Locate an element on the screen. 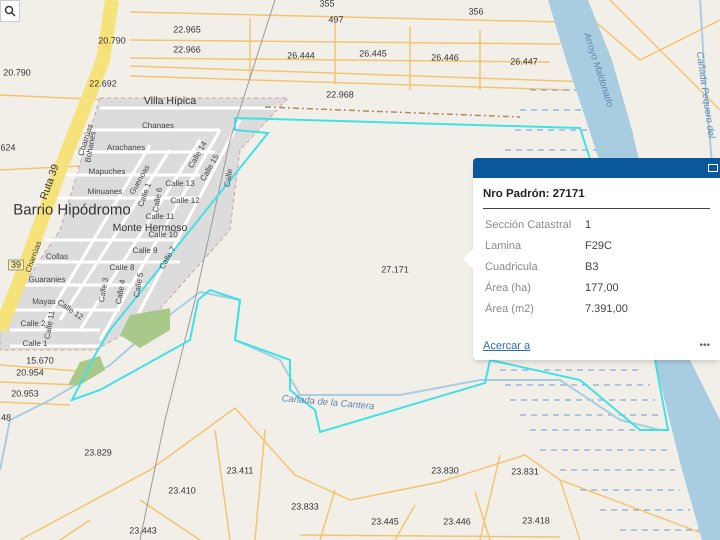 The width and height of the screenshot is (720, 540). street-name: Calle 6 is located at coordinates (158, 200).